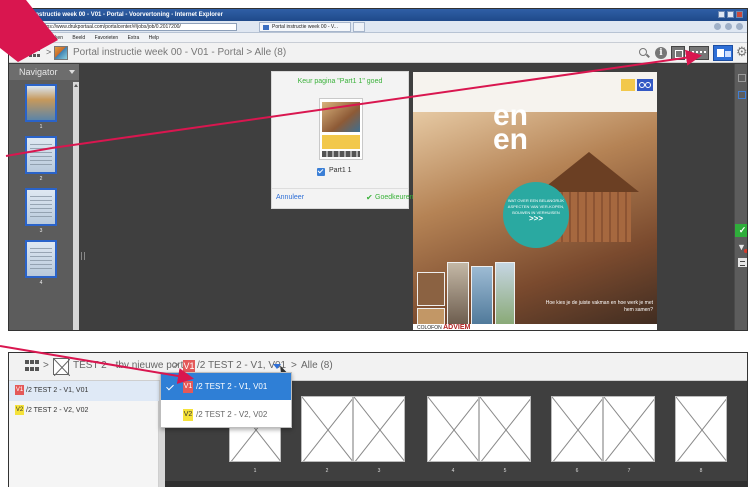 This screenshot has height=487, width=749. I want to click on page-footer: COLOFON ADVIEM, so click(535, 327).